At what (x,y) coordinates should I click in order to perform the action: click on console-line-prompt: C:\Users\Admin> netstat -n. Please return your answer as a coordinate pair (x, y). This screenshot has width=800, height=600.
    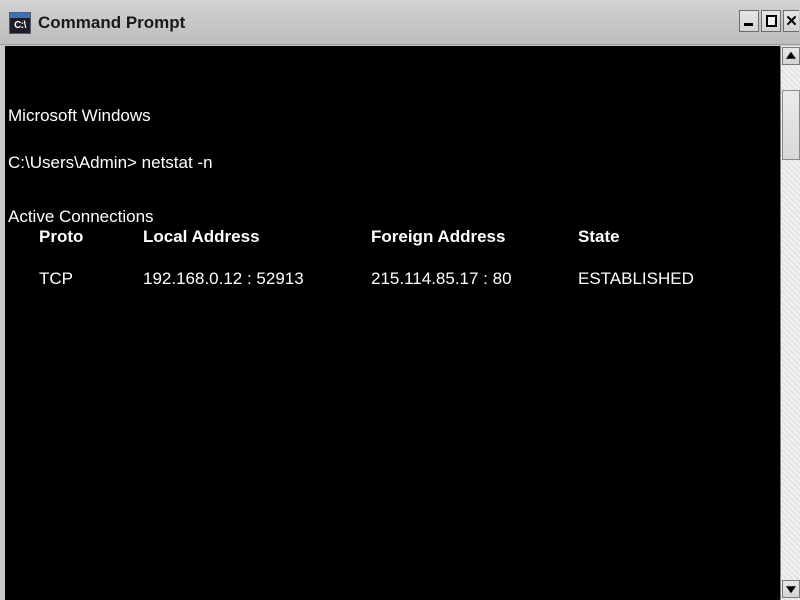
    Looking at the image, I should click on (110, 162).